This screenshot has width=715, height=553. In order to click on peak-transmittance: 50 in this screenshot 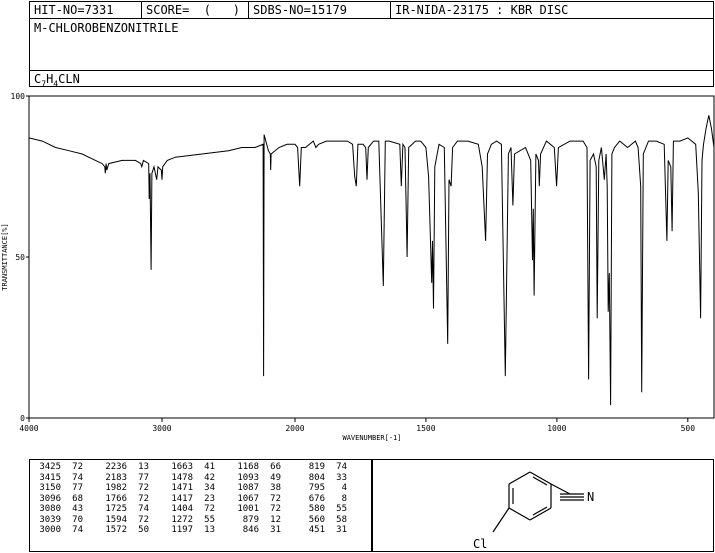, I will do `click(143, 530)`.